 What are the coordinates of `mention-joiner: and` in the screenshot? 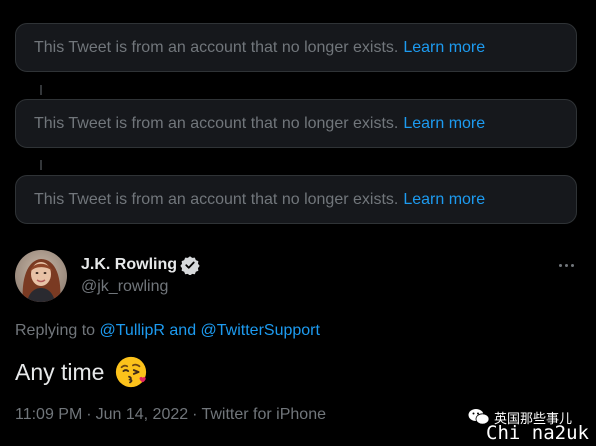 It's located at (183, 330).